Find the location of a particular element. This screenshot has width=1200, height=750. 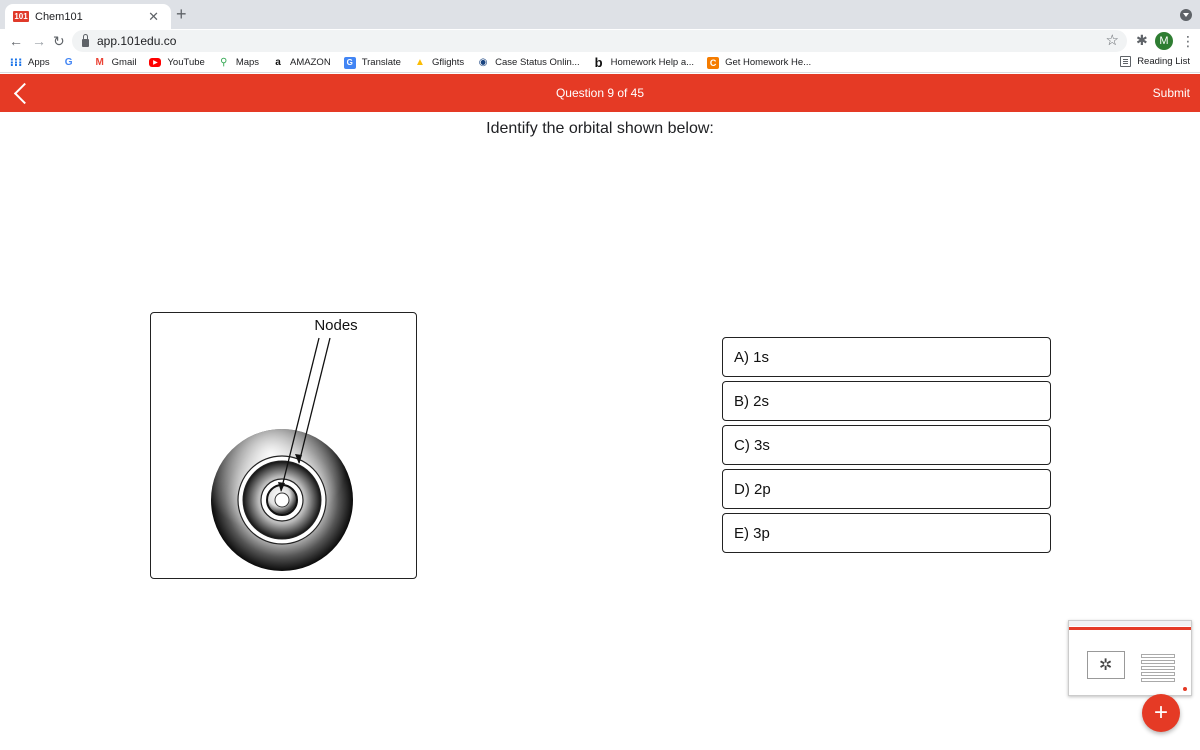

gflights-icon: ▲ is located at coordinates (419, 62).